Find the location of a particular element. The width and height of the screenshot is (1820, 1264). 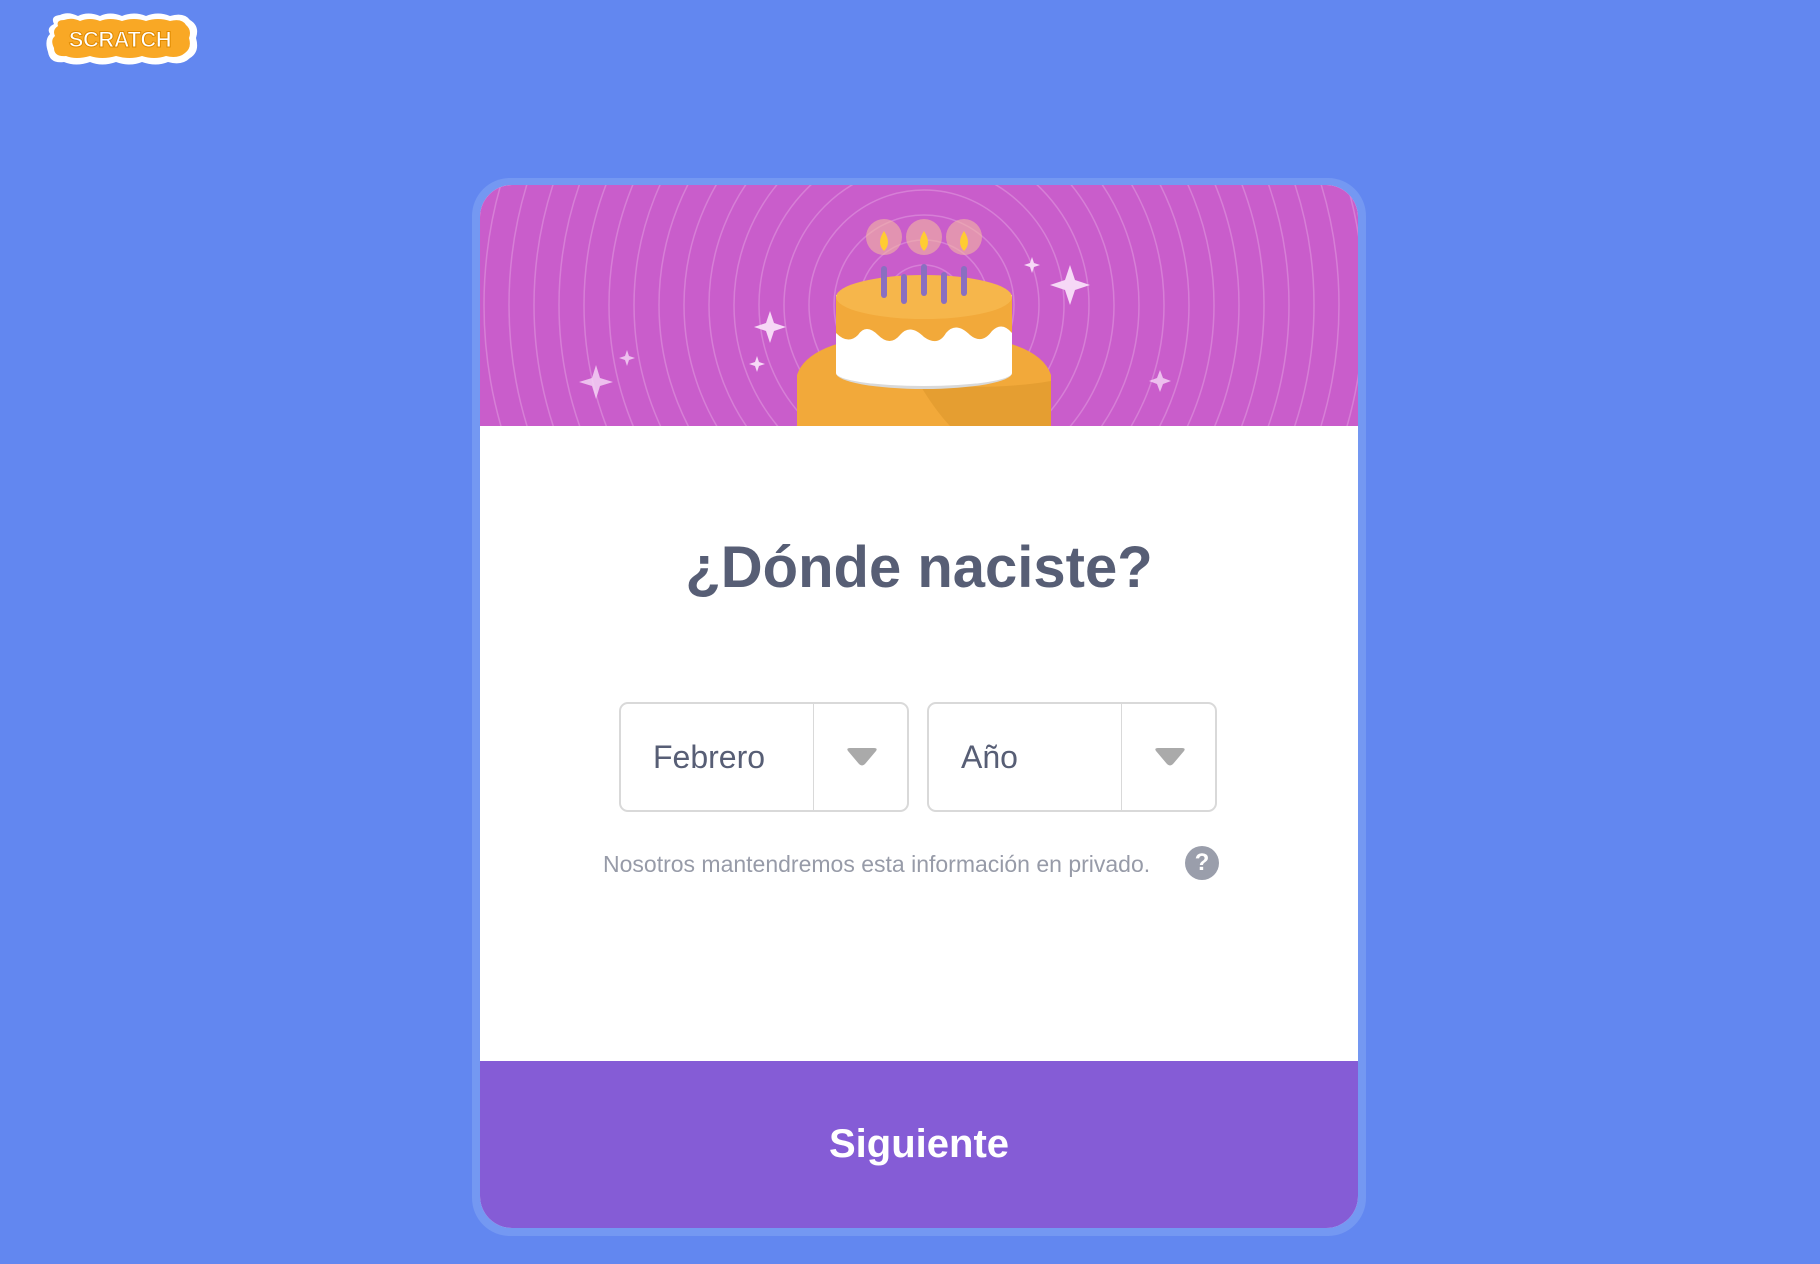

scratch-logo: SCRATCH is located at coordinates (123, 39).